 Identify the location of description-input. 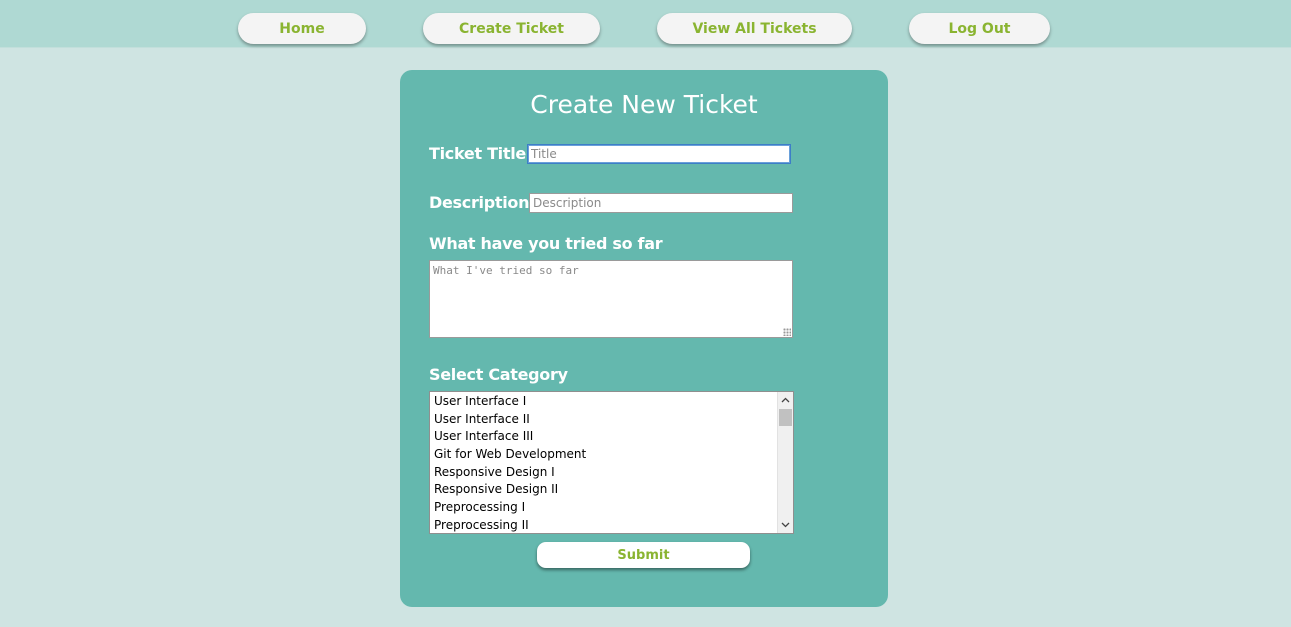
(661, 203).